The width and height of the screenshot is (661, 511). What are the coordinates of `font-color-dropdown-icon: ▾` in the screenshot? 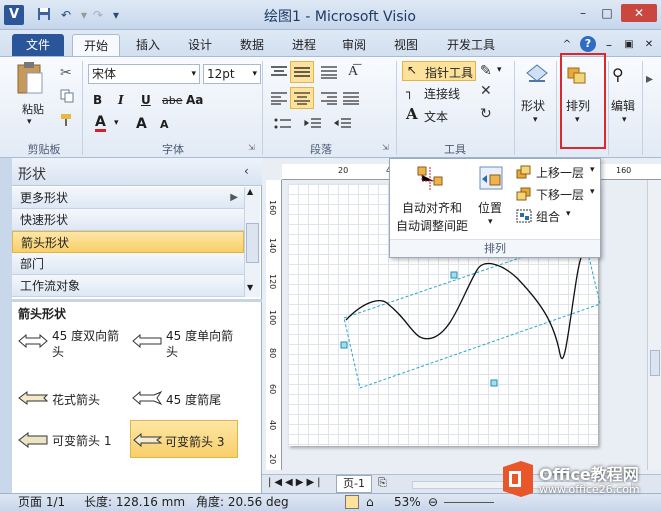 It's located at (116, 123).